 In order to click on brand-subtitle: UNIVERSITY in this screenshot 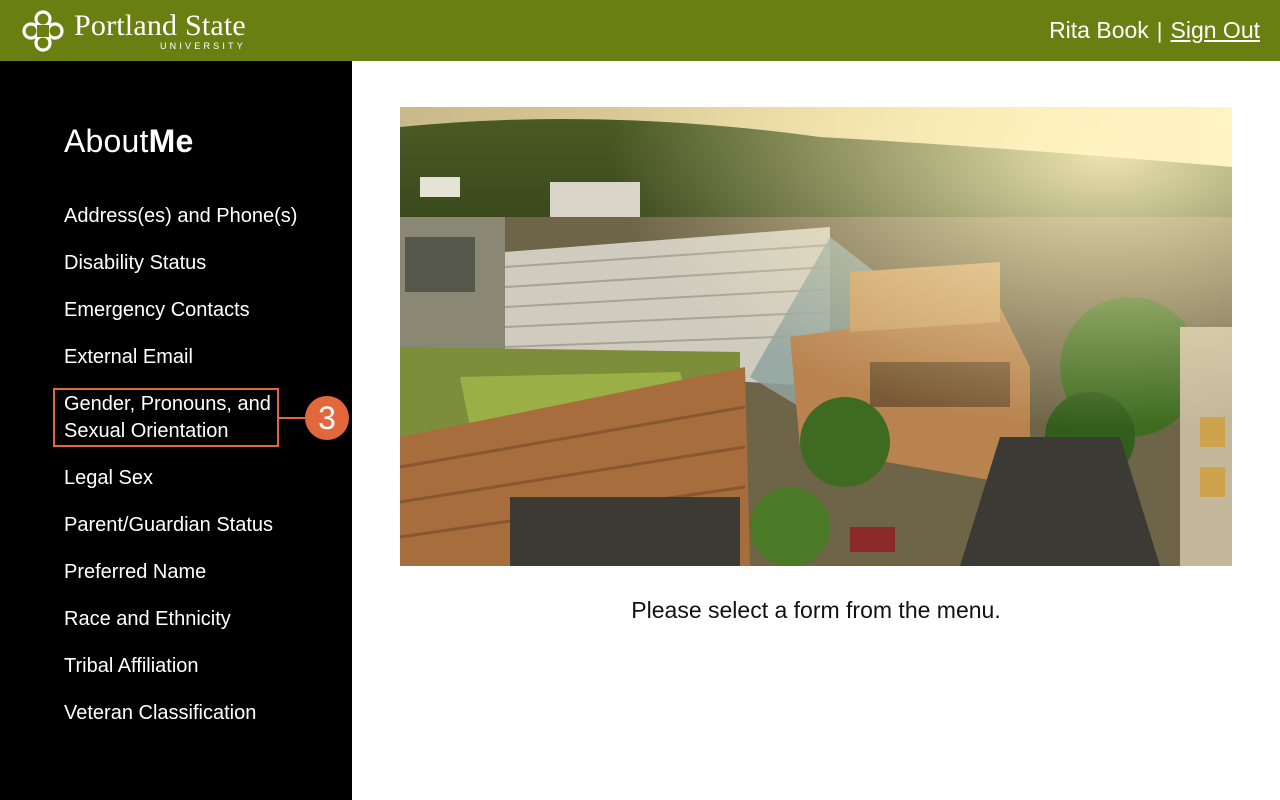, I will do `click(202, 45)`.